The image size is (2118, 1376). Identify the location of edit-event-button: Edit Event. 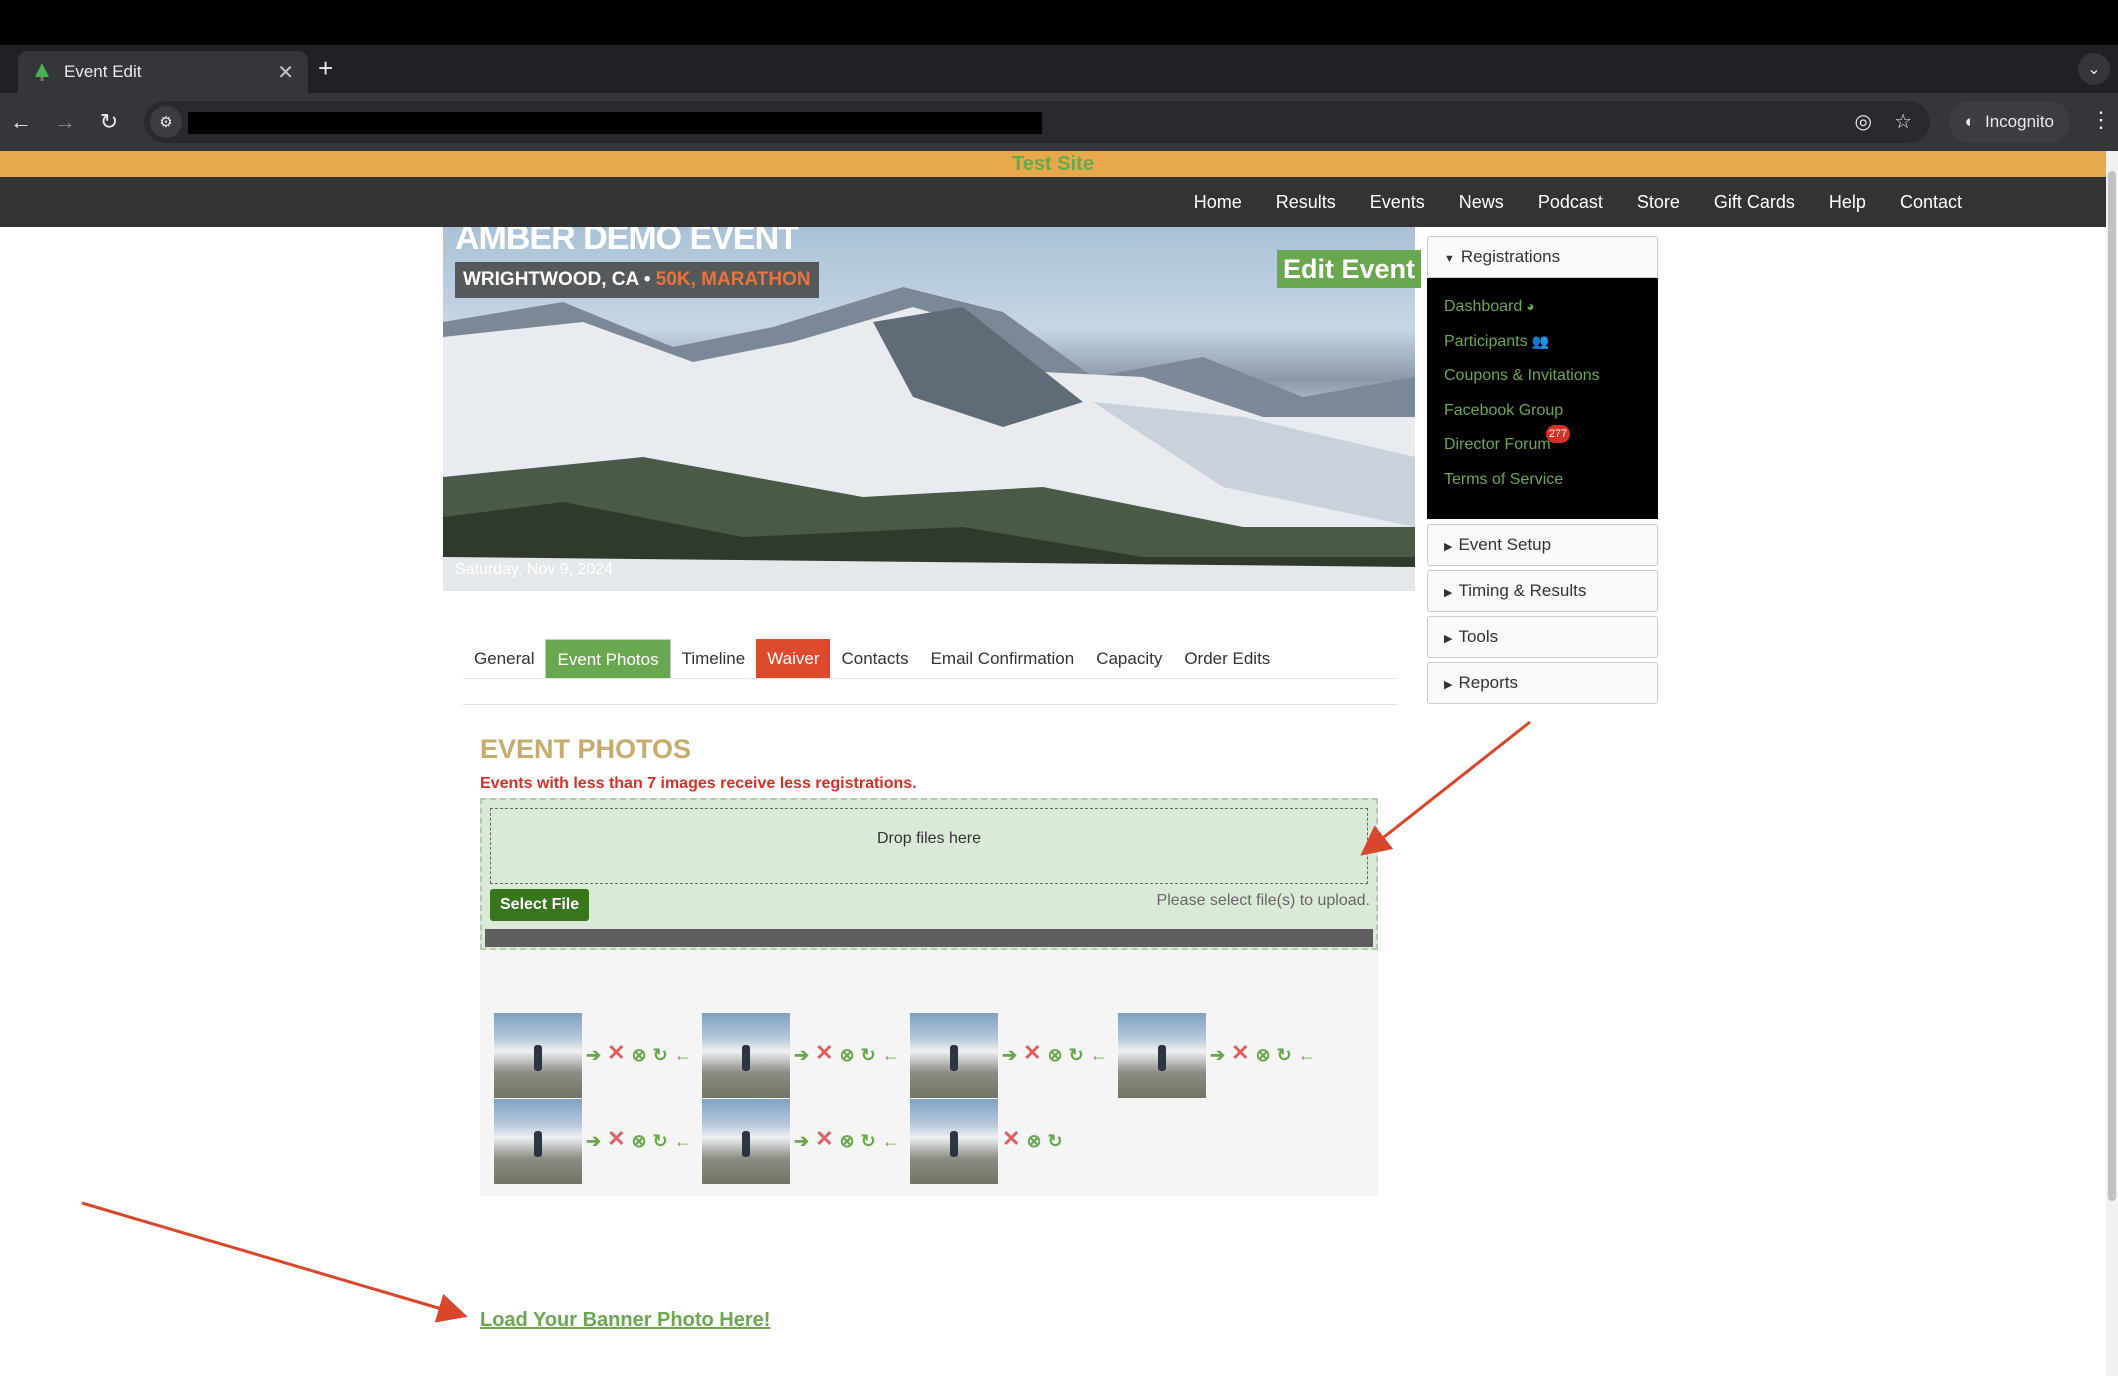
(1349, 269).